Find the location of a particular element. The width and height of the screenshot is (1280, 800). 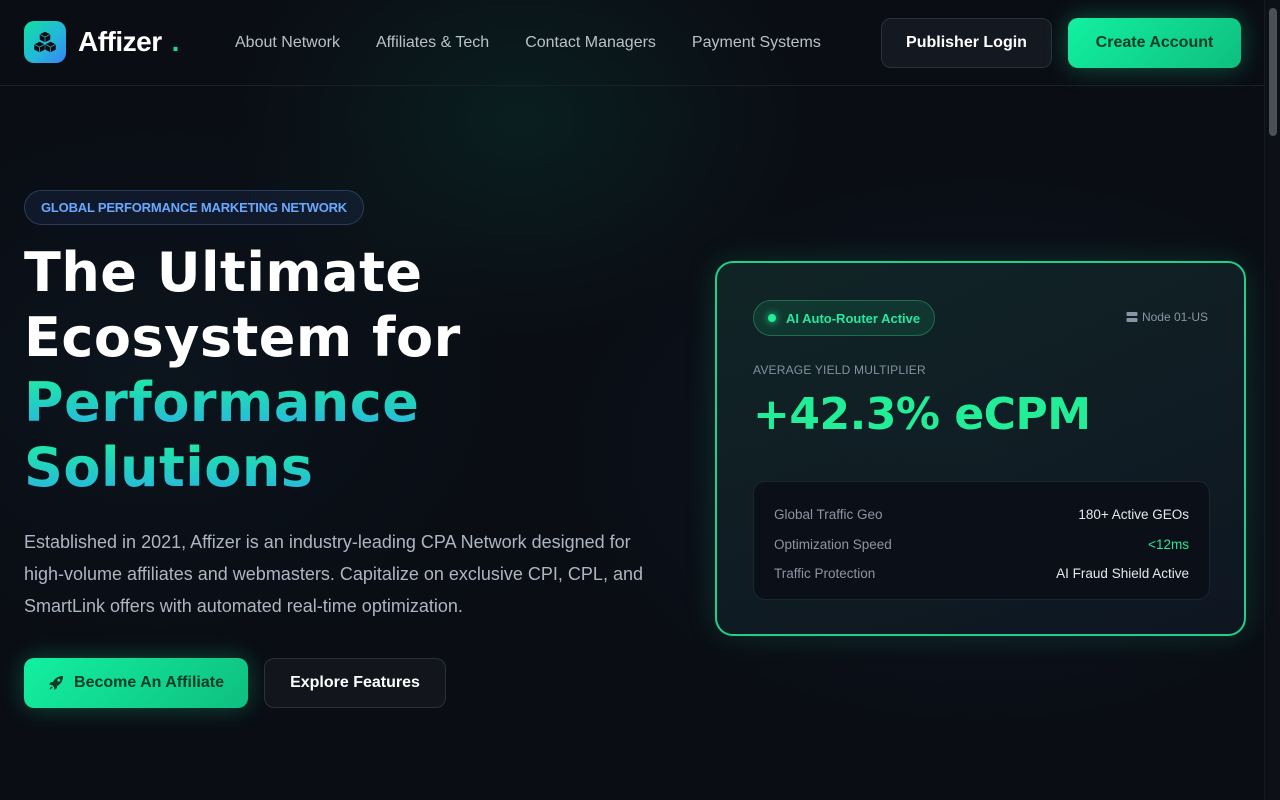

stat-value: <12ms is located at coordinates (1168, 544).